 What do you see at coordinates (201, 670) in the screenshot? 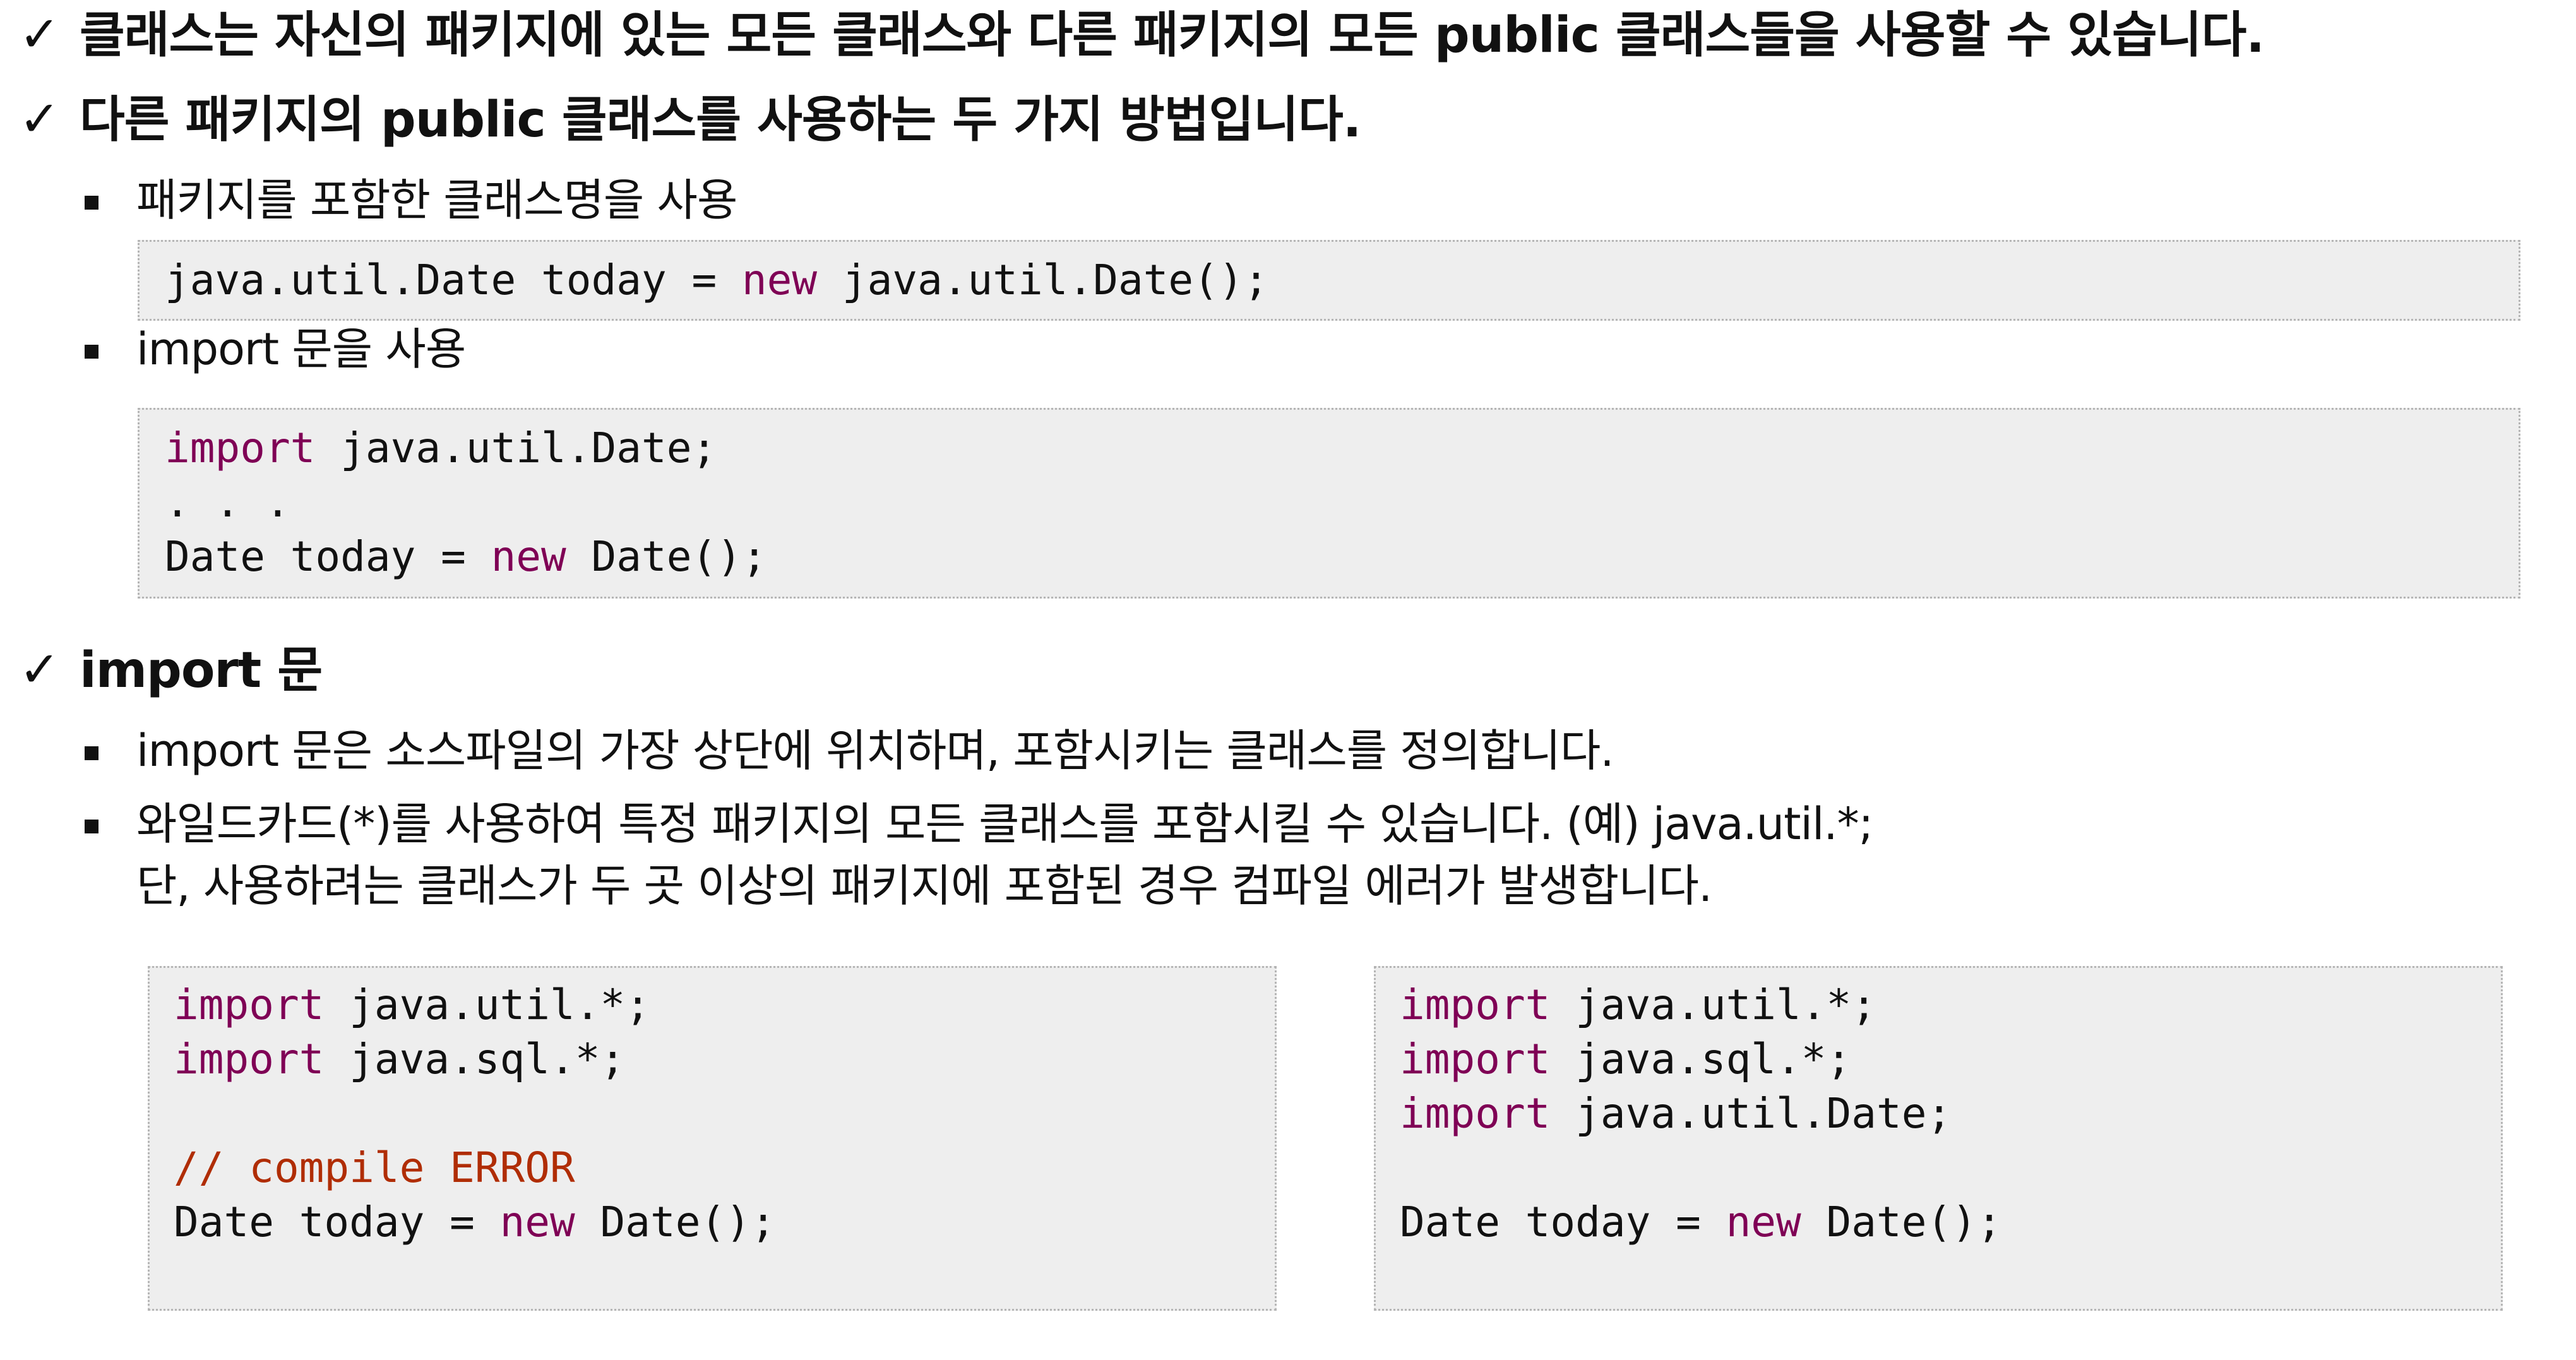
I see `section-3-heading: import 문` at bounding box center [201, 670].